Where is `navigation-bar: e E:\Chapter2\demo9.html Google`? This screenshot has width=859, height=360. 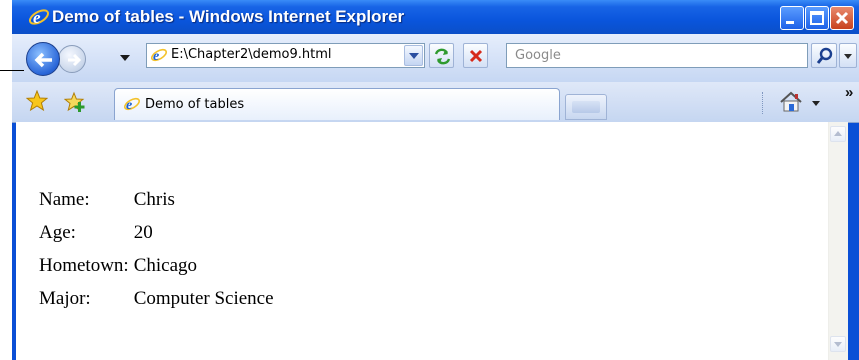
navigation-bar: e E:\Chapter2\demo9.html Google is located at coordinates (435, 58).